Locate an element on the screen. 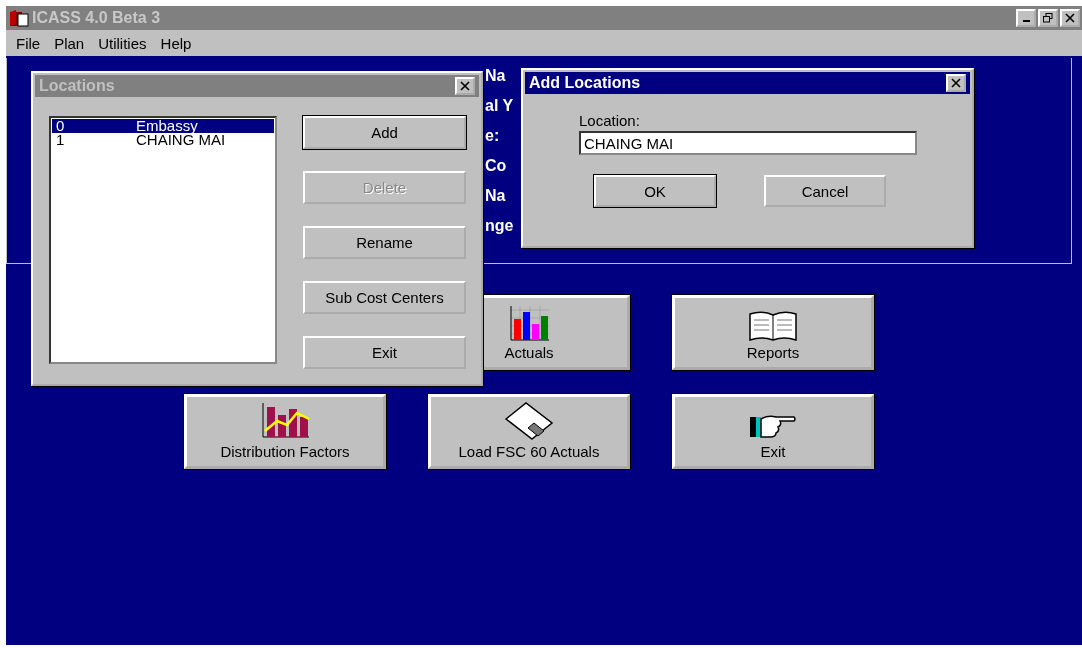 The image size is (1082, 648). main-button: Reports is located at coordinates (773, 332).